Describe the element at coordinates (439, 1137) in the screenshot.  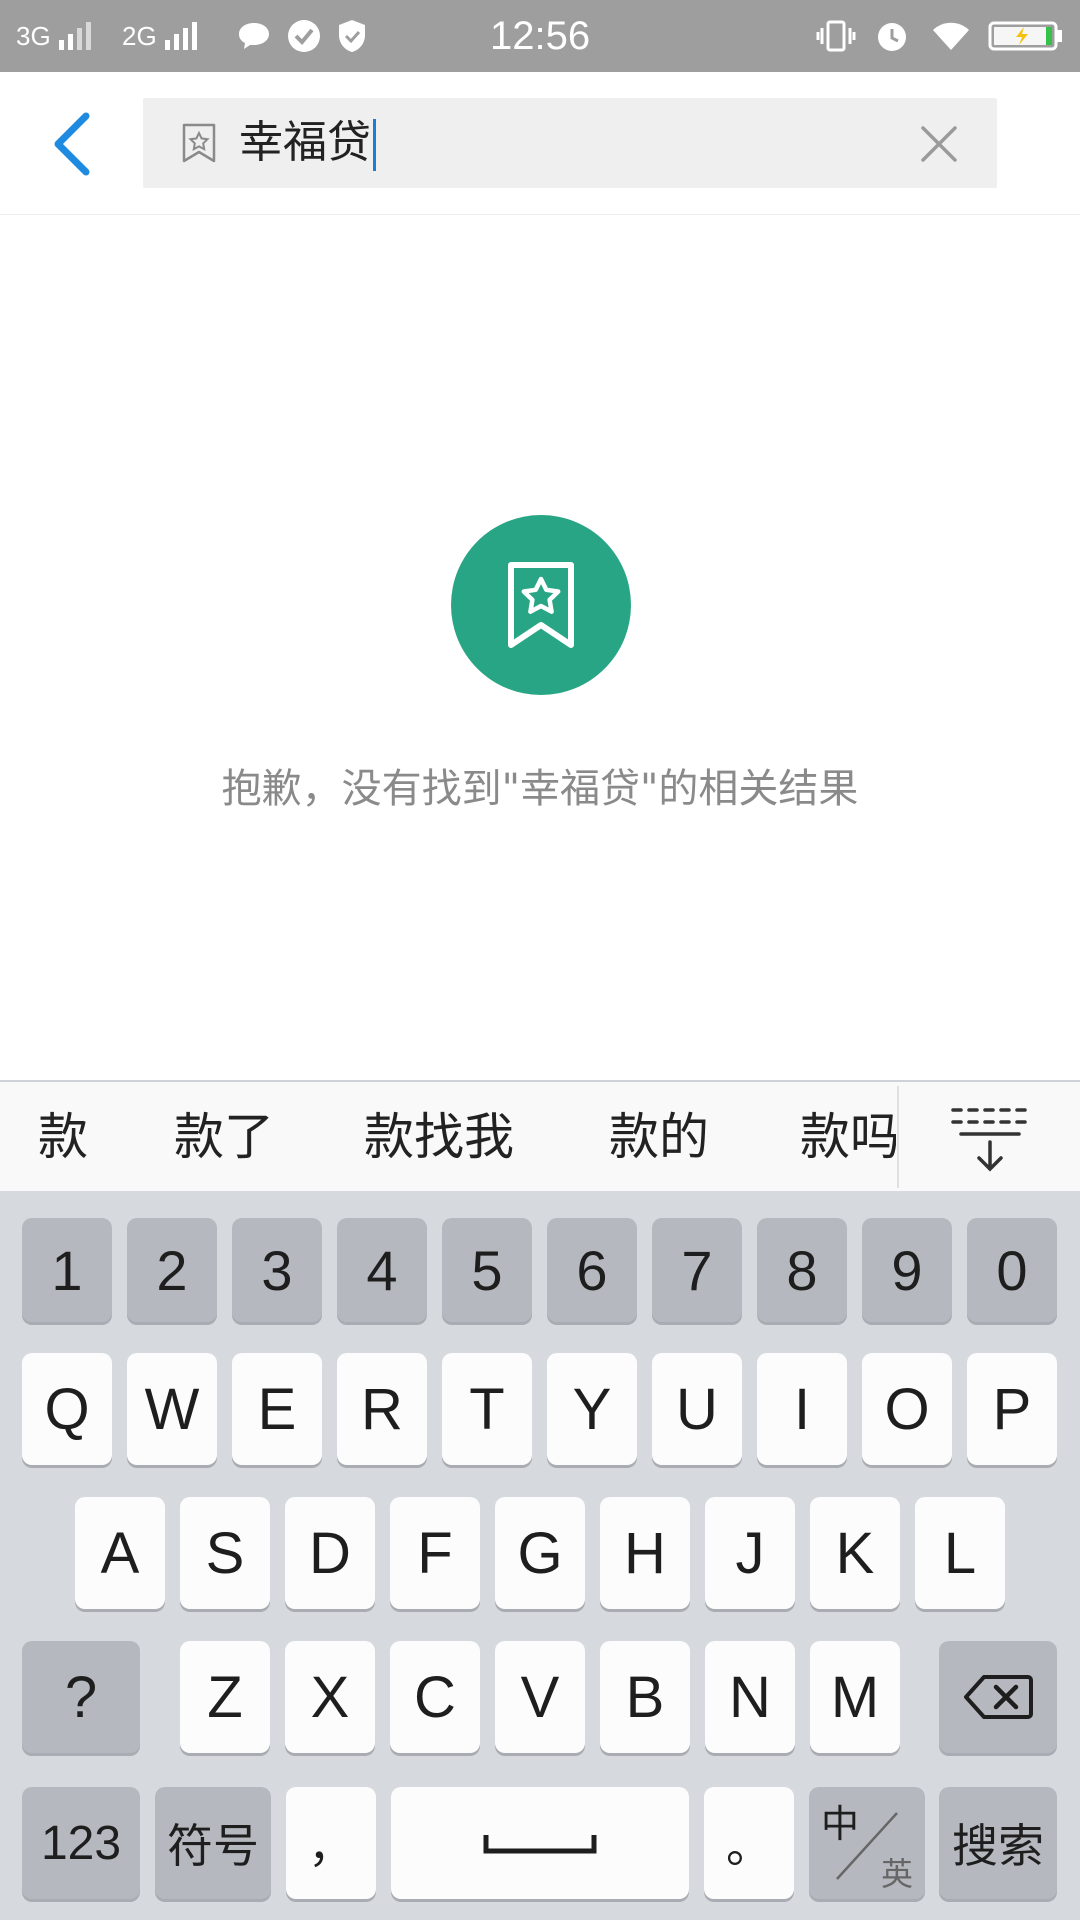
I see `candidate-item: 款找我` at that location.